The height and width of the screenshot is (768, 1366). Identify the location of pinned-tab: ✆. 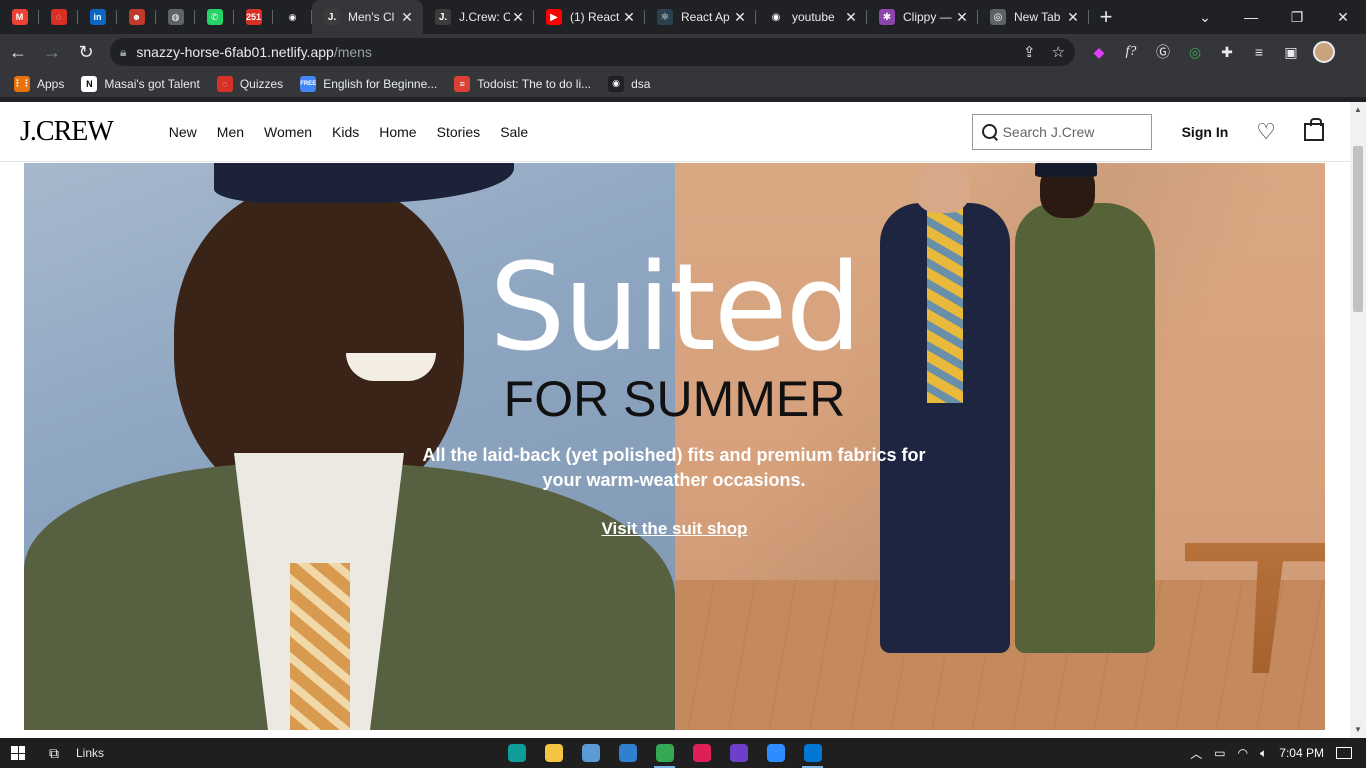
(214, 17).